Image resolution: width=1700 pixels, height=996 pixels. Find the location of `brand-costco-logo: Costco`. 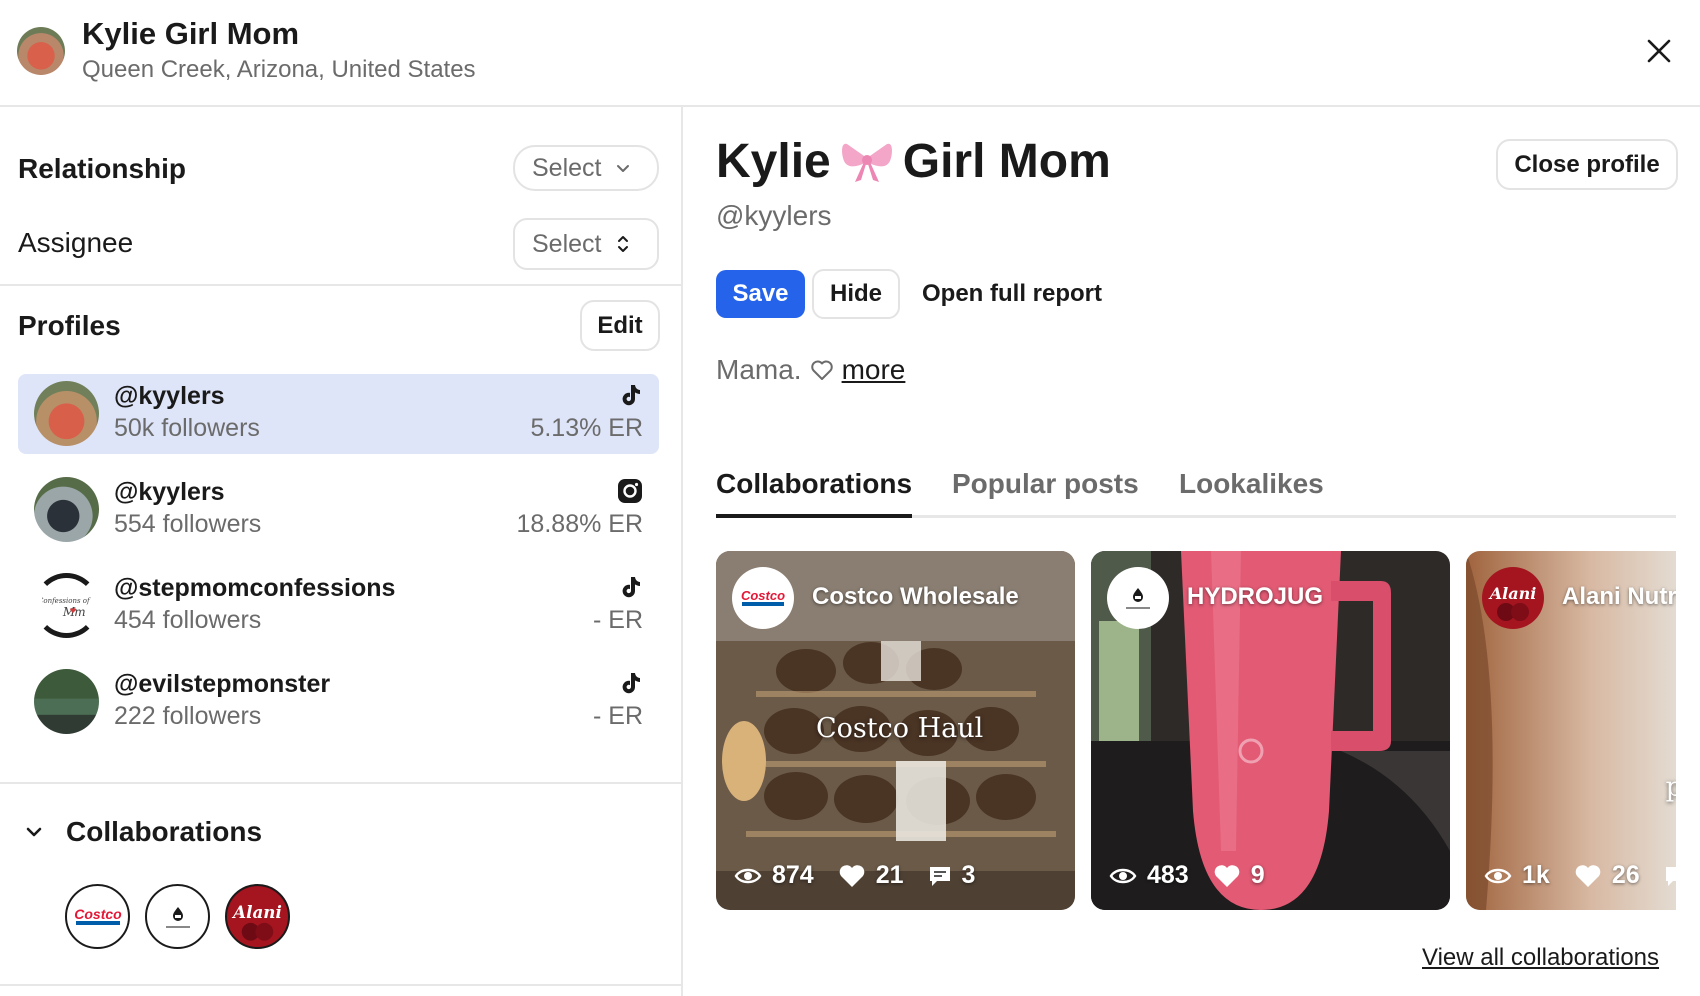

brand-costco-logo: Costco is located at coordinates (97, 916).